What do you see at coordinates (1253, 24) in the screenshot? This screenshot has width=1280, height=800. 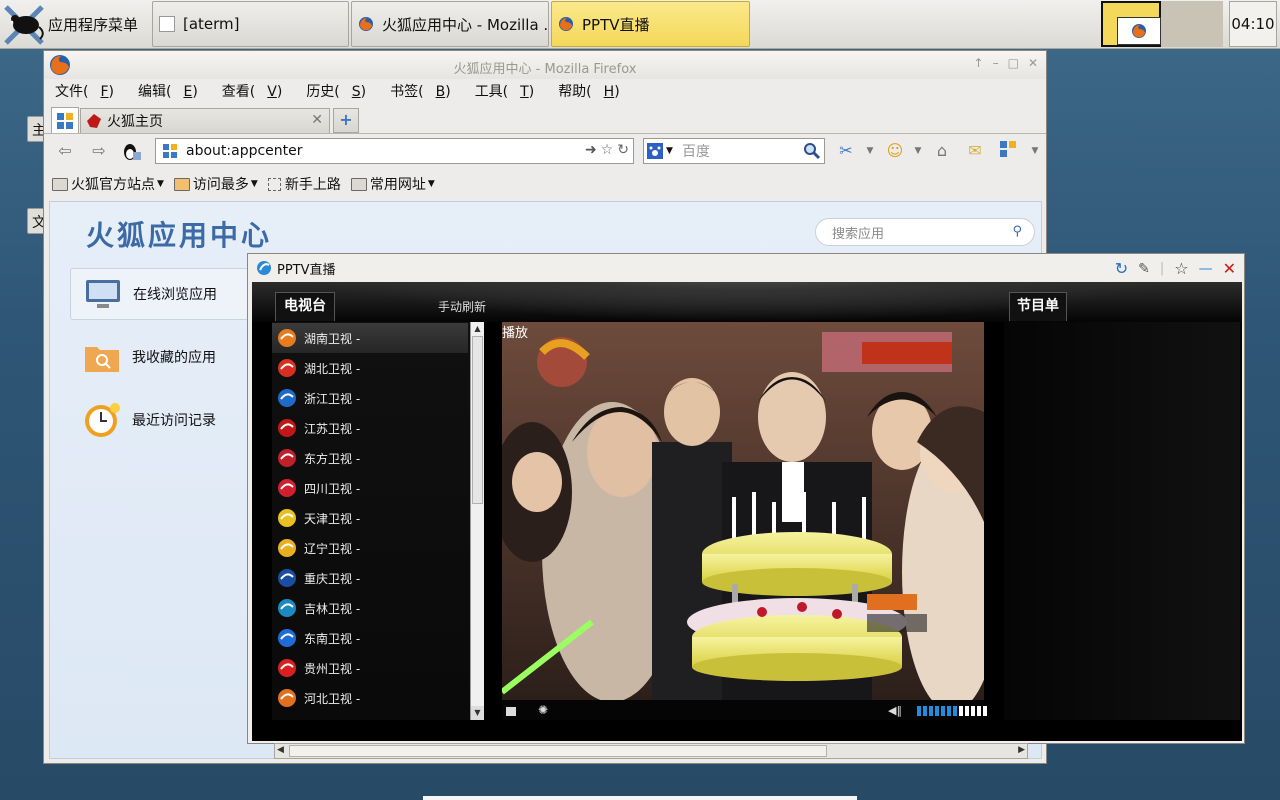 I see `clock: 04:10` at bounding box center [1253, 24].